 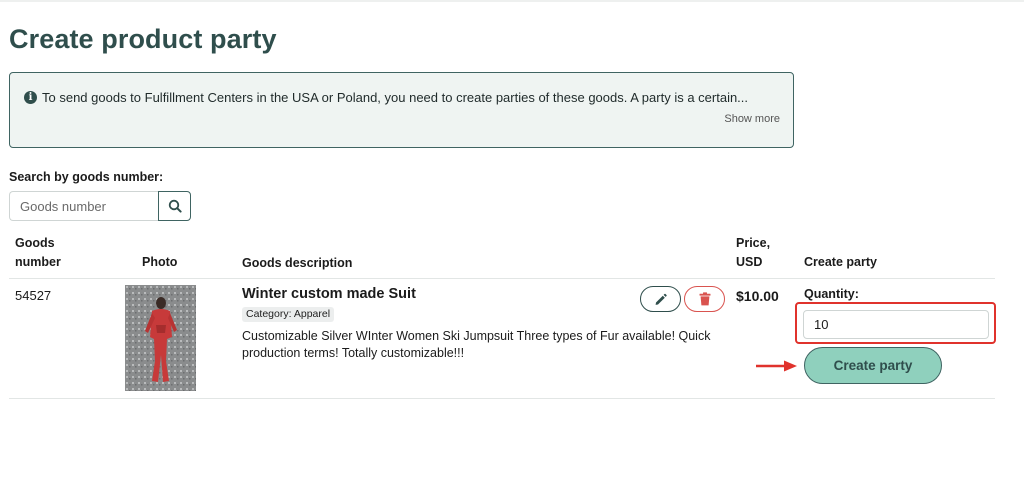 I want to click on category-badge: Category: Apparel, so click(x=288, y=314).